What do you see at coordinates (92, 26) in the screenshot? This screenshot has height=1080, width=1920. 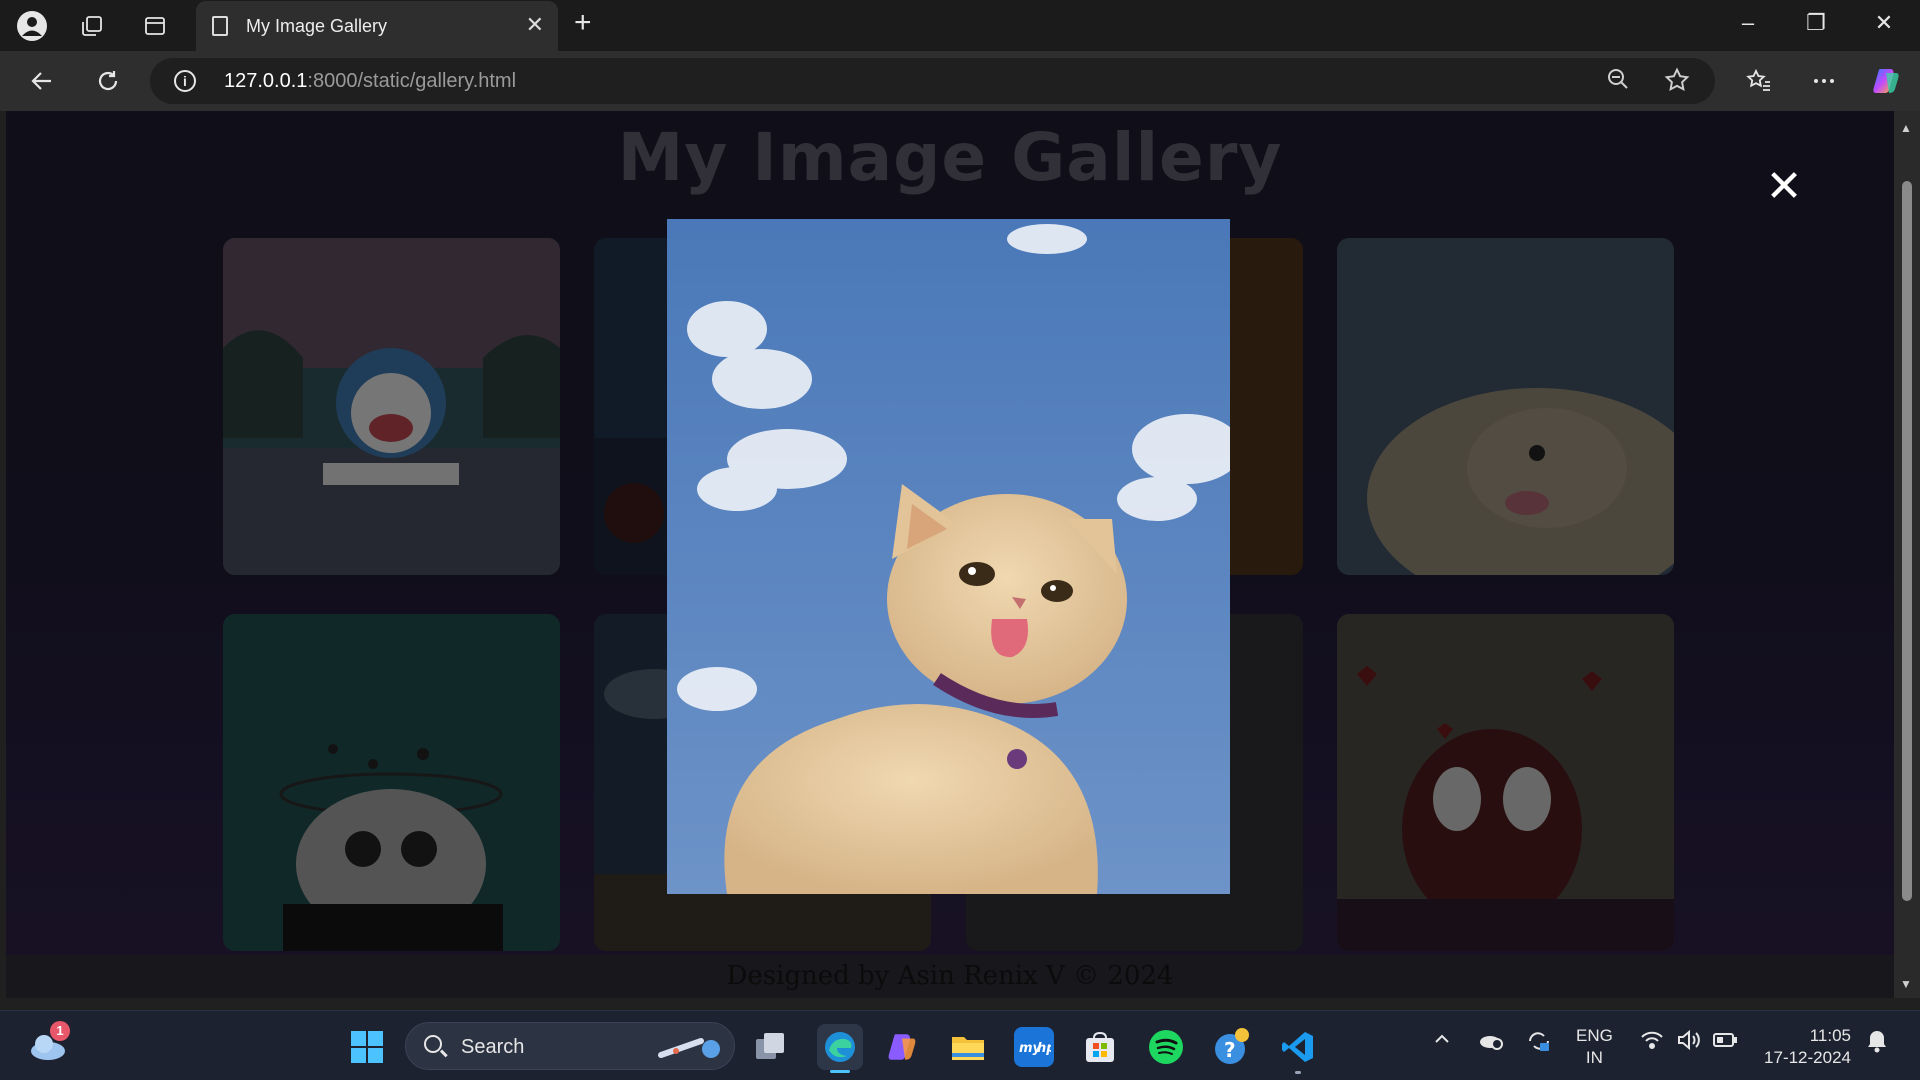 I see `workspaces-icon` at bounding box center [92, 26].